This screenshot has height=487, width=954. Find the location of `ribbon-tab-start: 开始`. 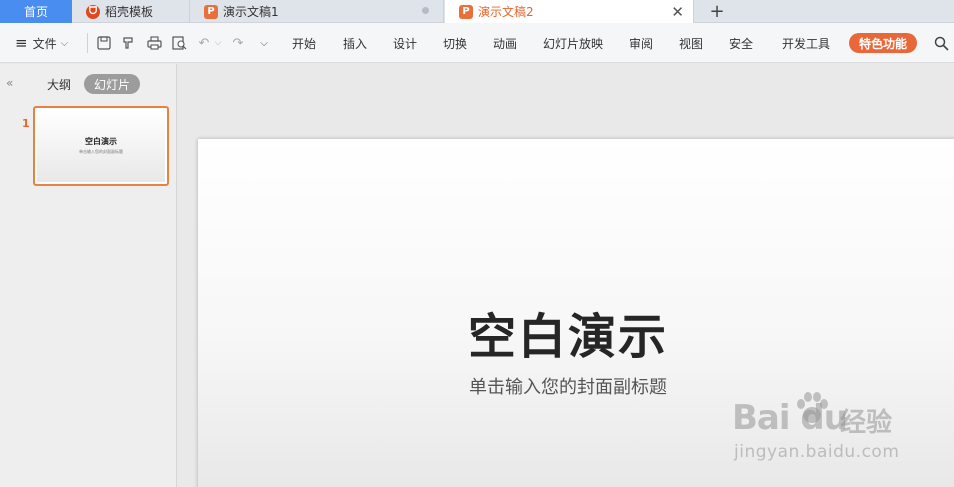

ribbon-tab-start: 开始 is located at coordinates (304, 43).